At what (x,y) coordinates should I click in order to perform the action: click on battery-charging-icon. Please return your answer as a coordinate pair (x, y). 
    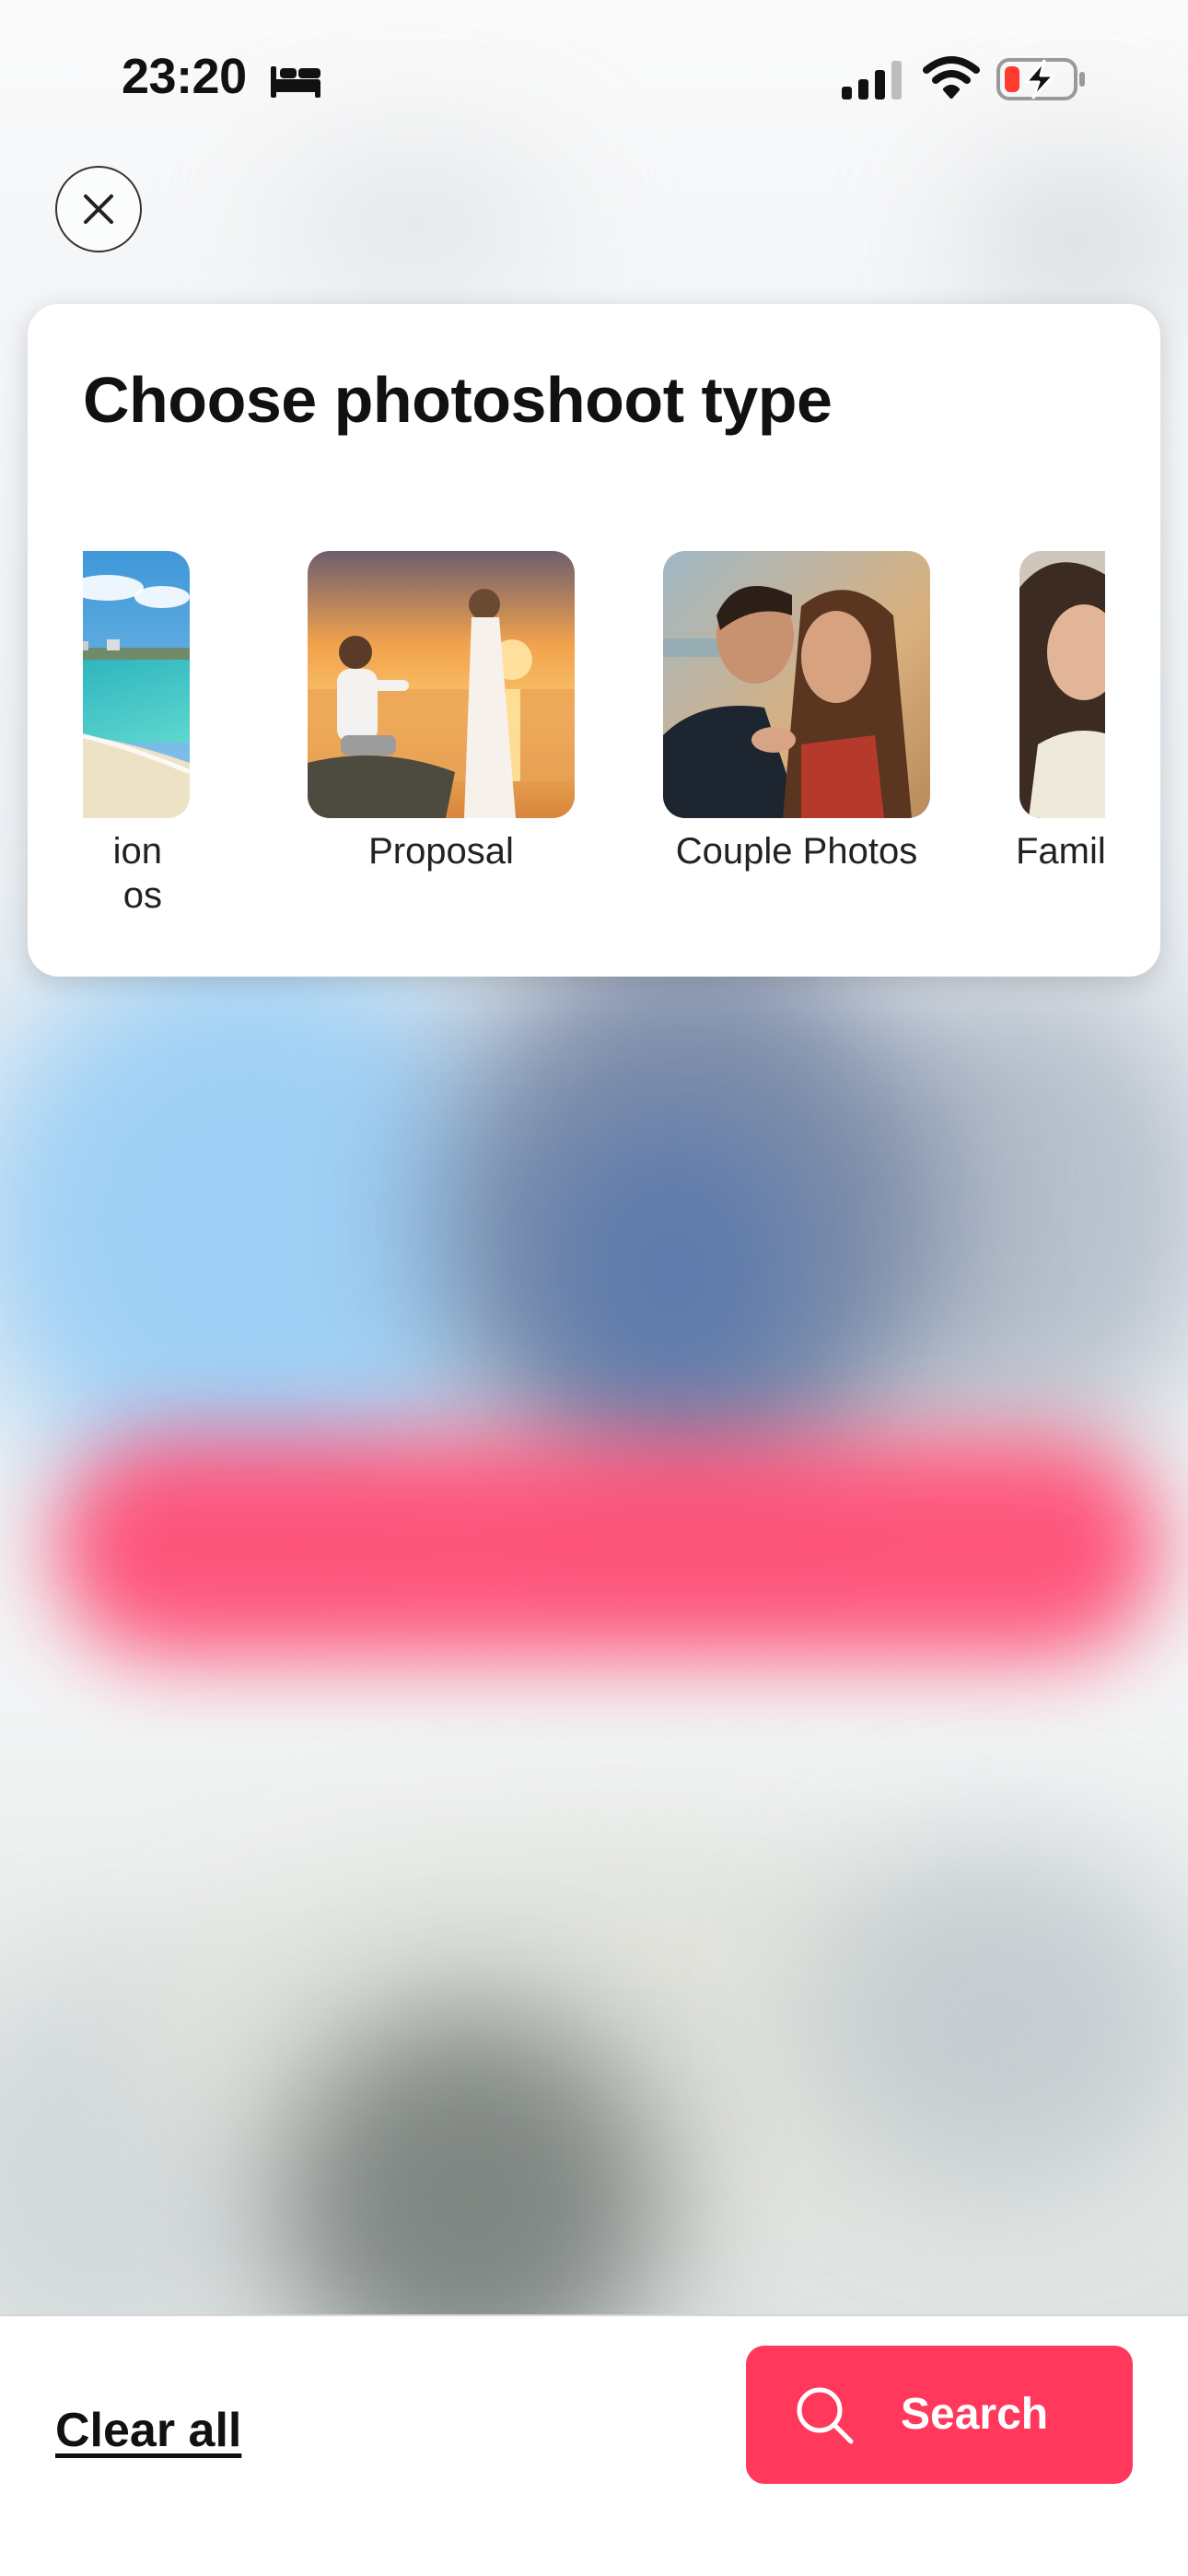
    Looking at the image, I should click on (1040, 79).